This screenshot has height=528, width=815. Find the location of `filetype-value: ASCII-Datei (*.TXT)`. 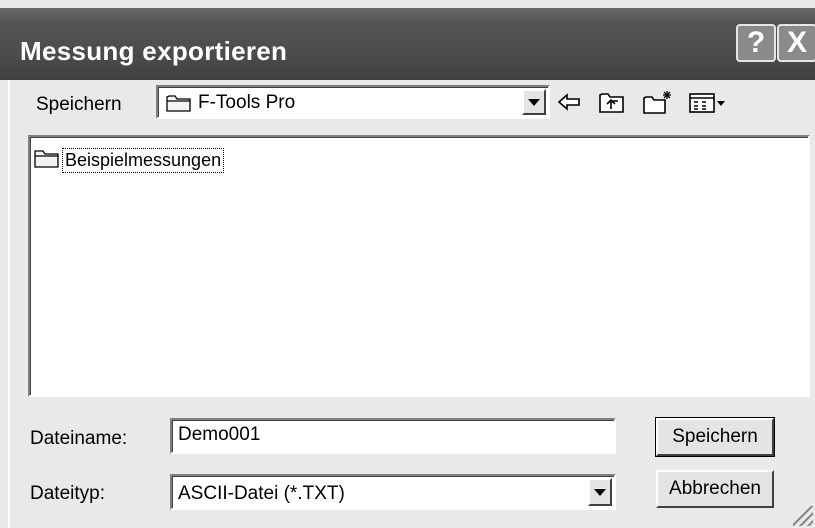

filetype-value: ASCII-Datei (*.TXT) is located at coordinates (261, 493).